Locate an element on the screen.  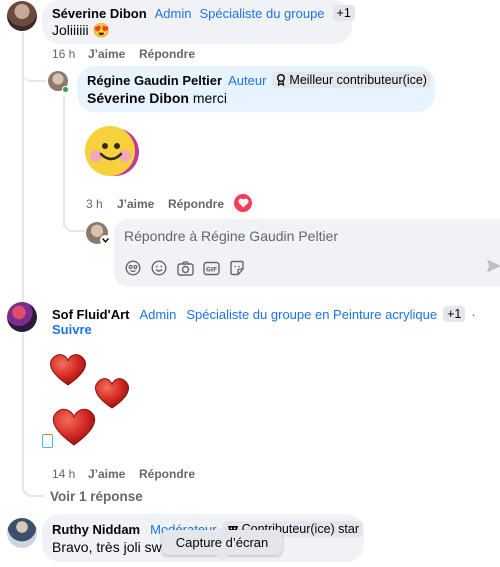
tooltip-text: Capture d’écran is located at coordinates (222, 542).